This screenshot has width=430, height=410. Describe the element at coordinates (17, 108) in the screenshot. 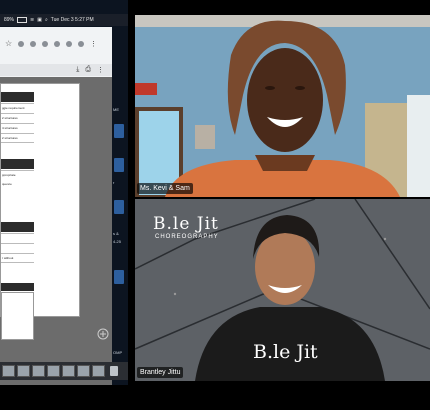

I see `table-cell: ggie requirement` at that location.